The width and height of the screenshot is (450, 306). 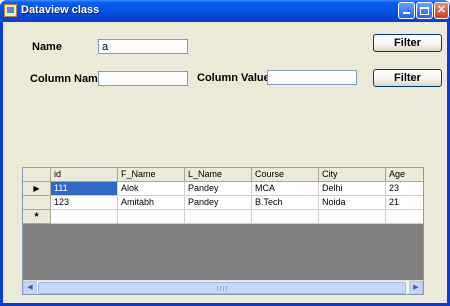 I want to click on grid-cell-id: 123, so click(x=84, y=203).